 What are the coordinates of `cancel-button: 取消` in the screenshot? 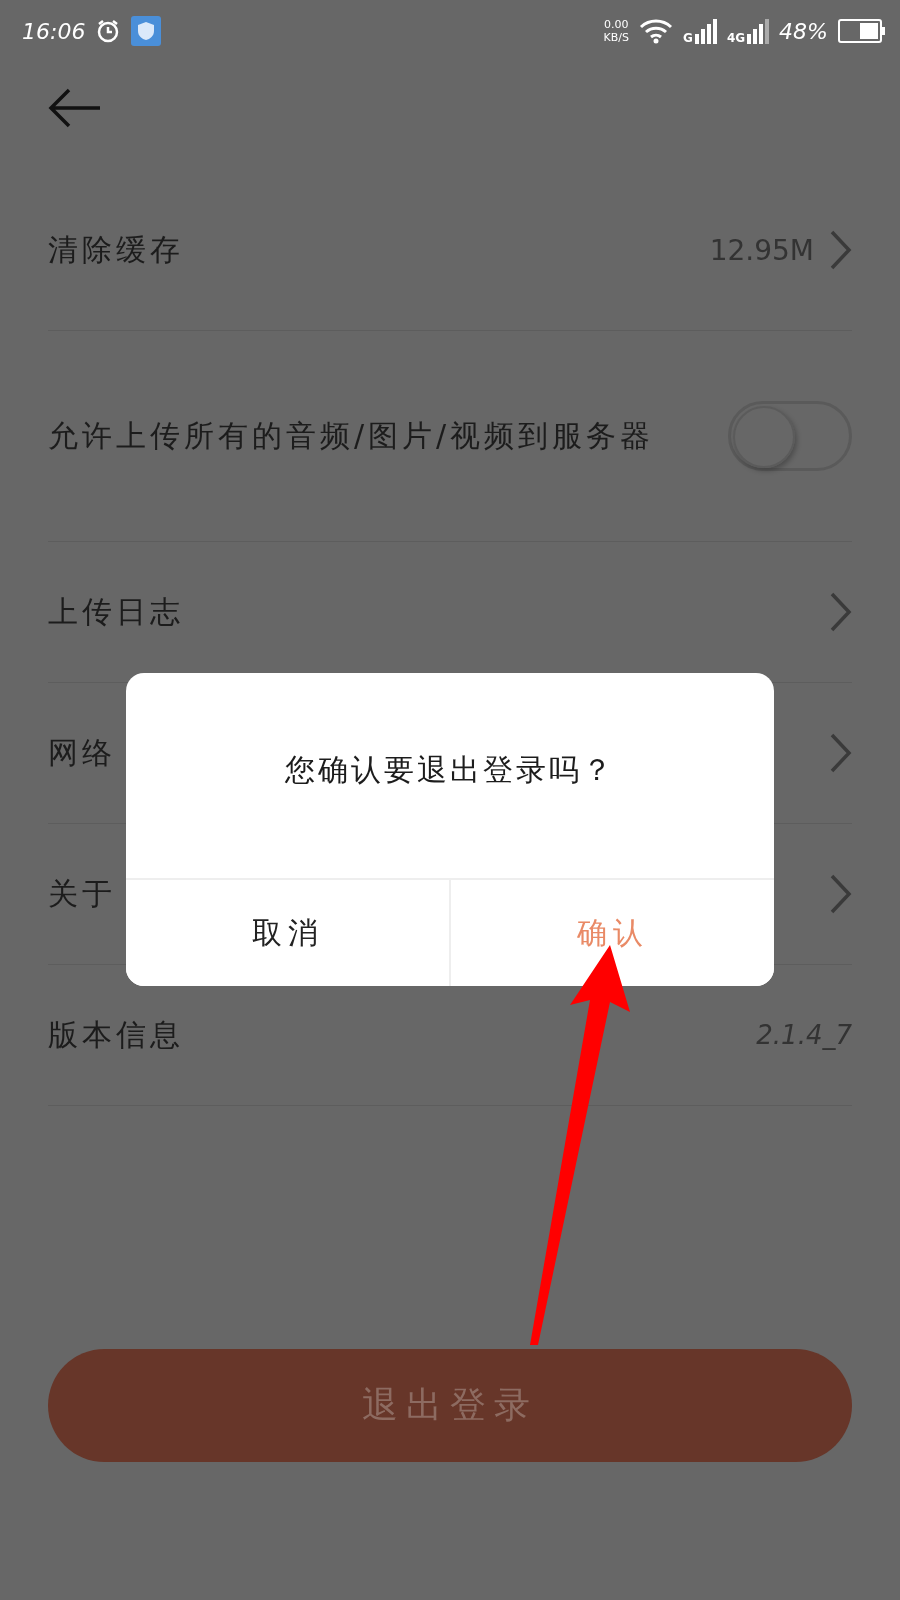 It's located at (288, 933).